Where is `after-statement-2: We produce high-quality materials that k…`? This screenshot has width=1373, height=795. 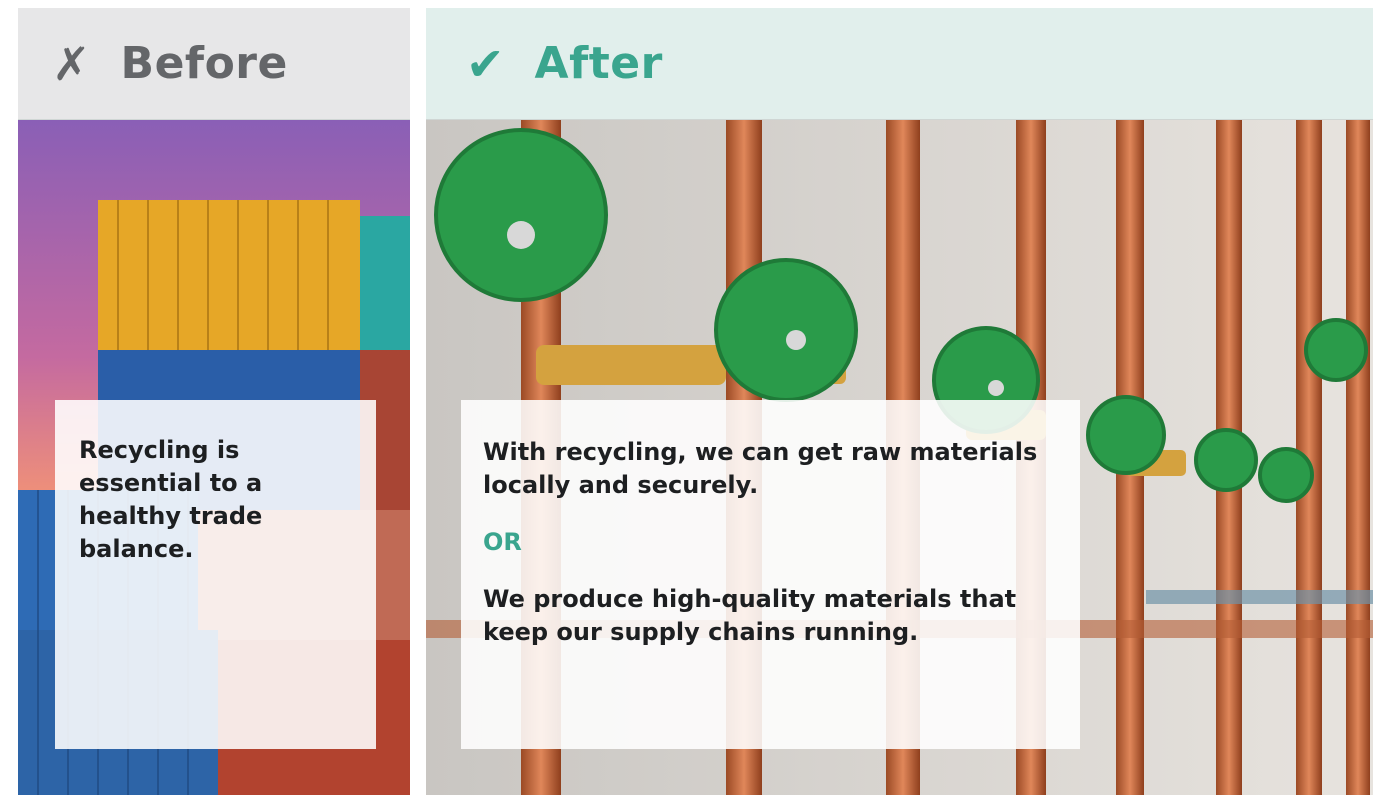 after-statement-2: We produce high-quality materials that k… is located at coordinates (750, 615).